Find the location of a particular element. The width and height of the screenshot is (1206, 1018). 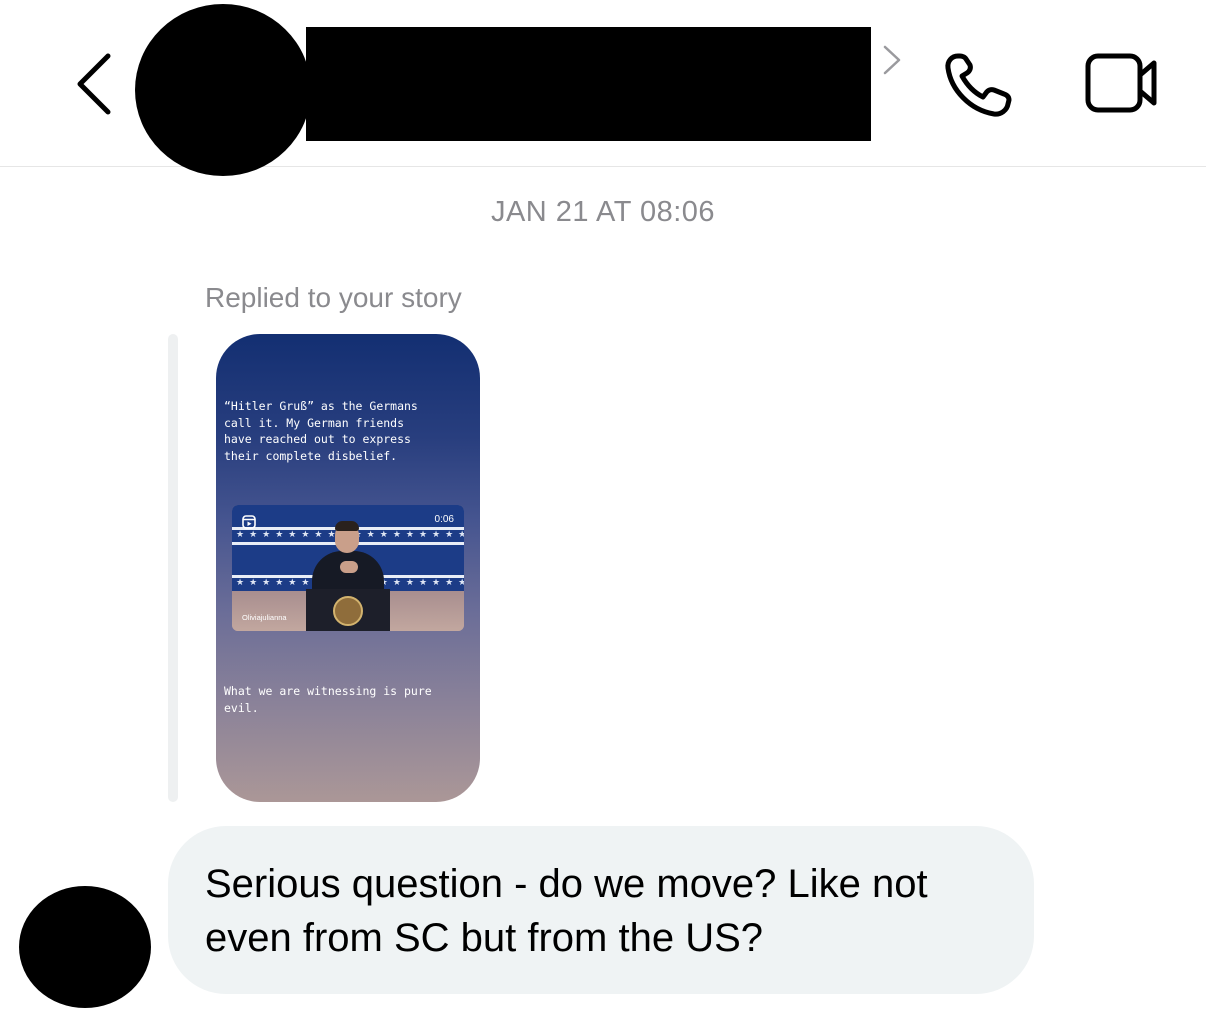

video-call-button is located at coordinates (1122, 83).